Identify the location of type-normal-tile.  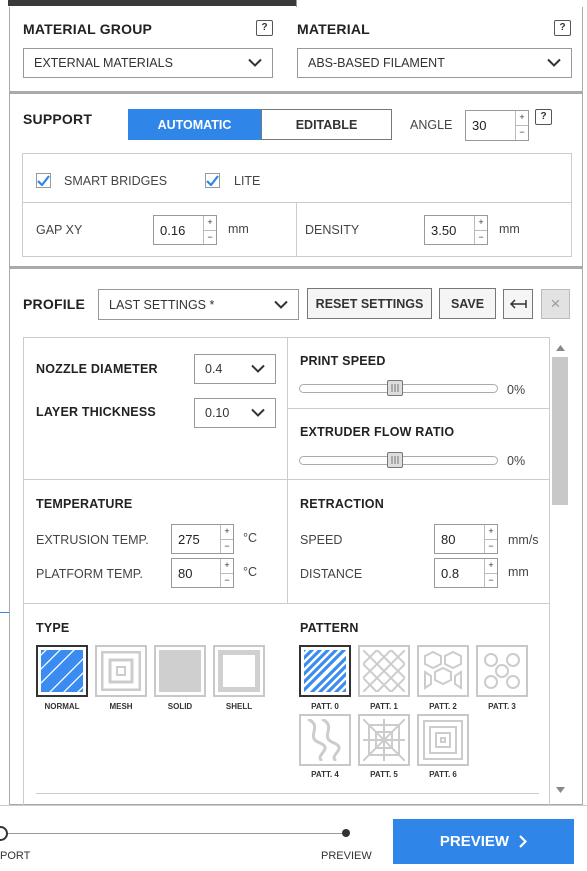
(62, 671).